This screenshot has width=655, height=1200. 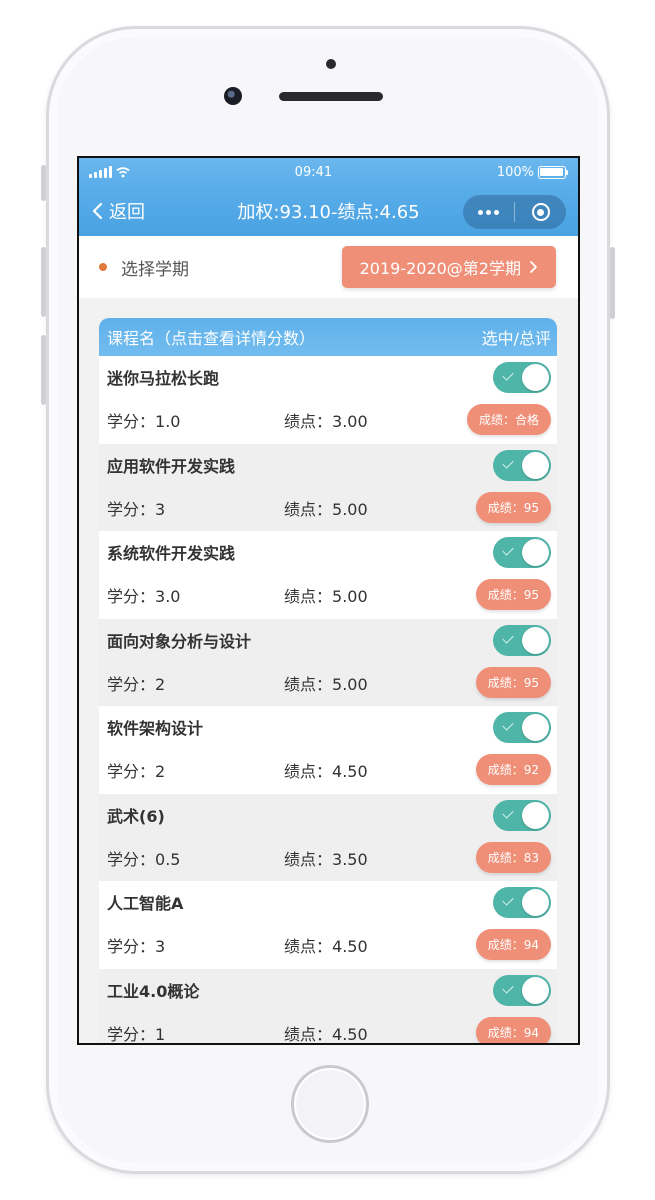 I want to click on course-name: 面向对象分析与设计, so click(x=179, y=641).